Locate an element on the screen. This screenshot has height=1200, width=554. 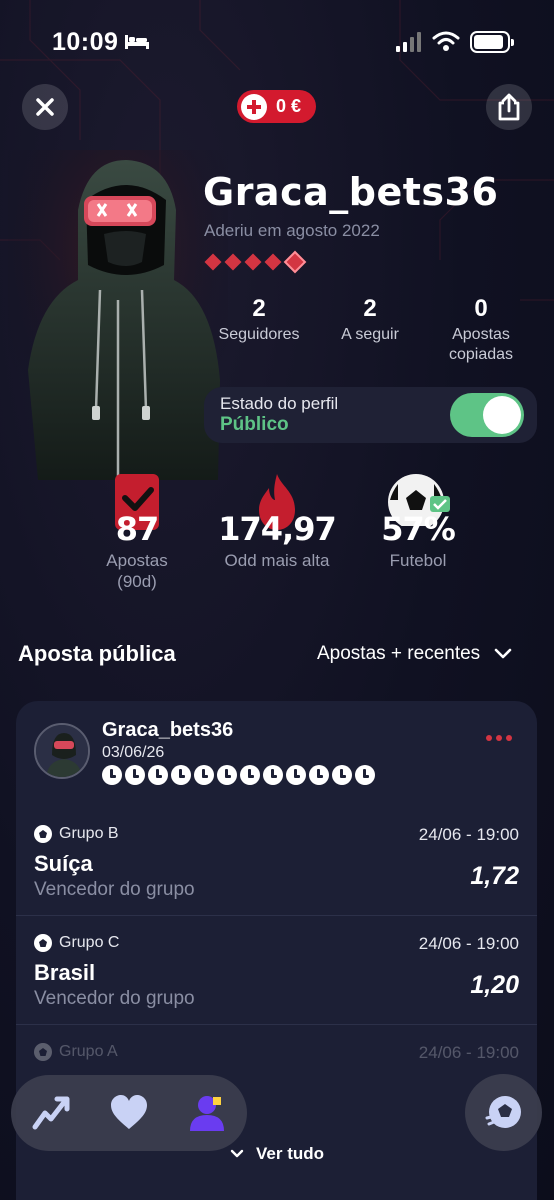
stat-value: 0 is located at coordinates (481, 308).